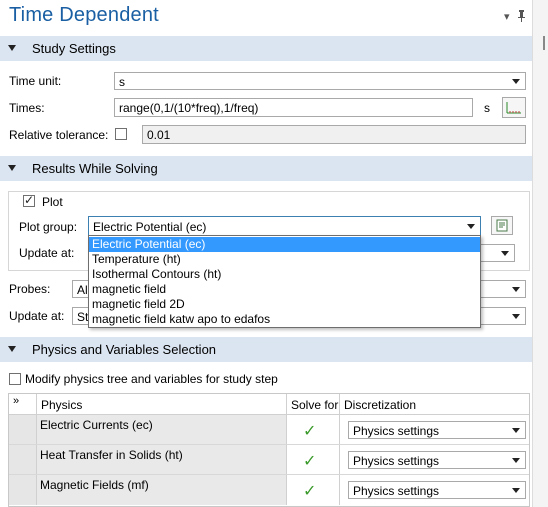 Image resolution: width=548 pixels, height=507 pixels. Describe the element at coordinates (96, 425) in the screenshot. I see `physics-name: Electric Currents (ec)` at that location.